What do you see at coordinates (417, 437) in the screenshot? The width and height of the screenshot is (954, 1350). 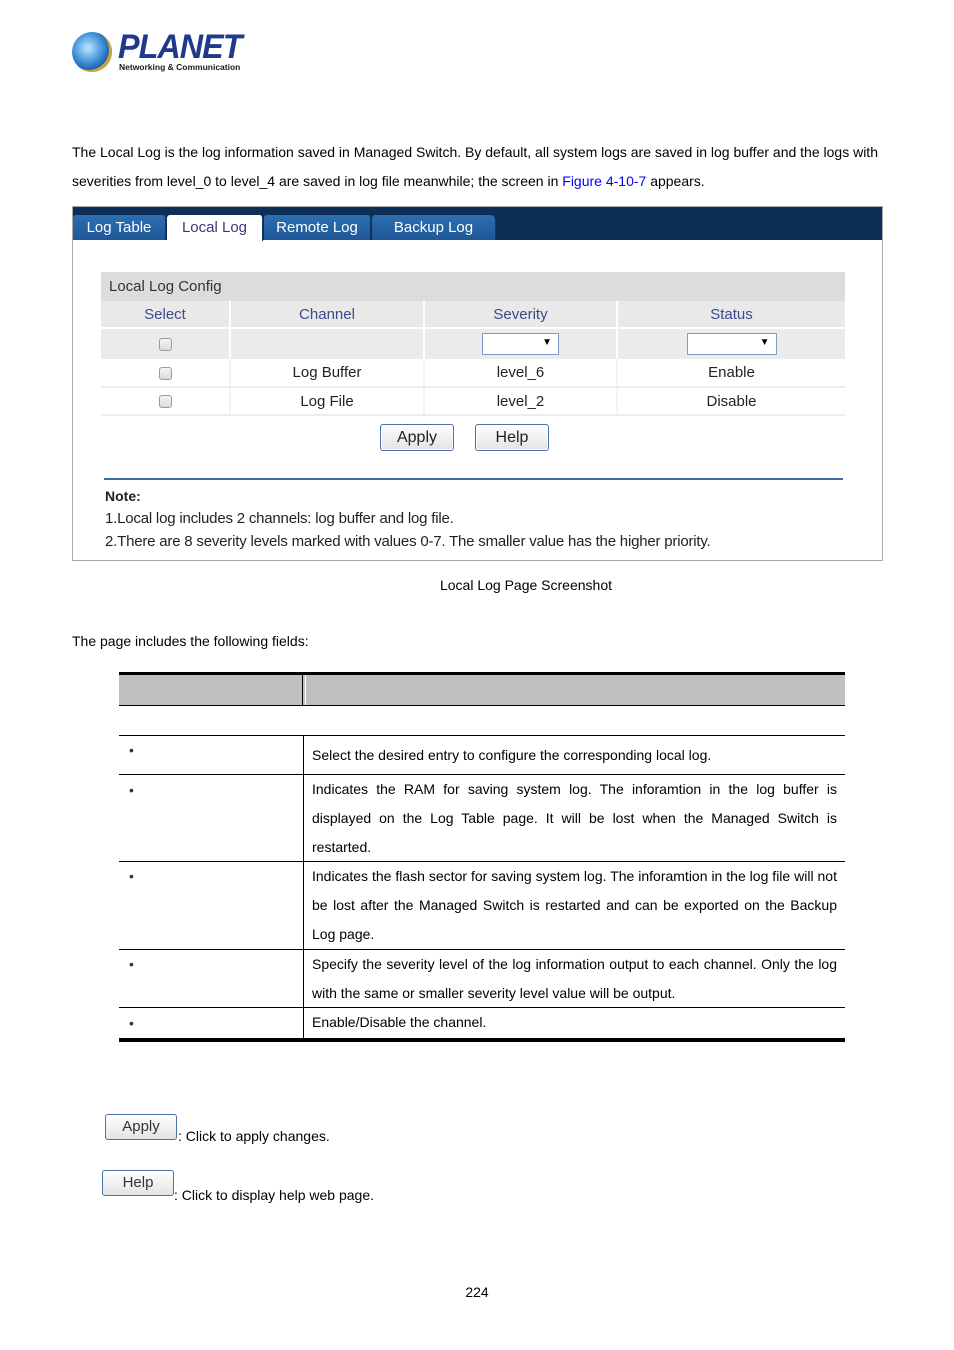 I see `apply-button: Apply` at bounding box center [417, 437].